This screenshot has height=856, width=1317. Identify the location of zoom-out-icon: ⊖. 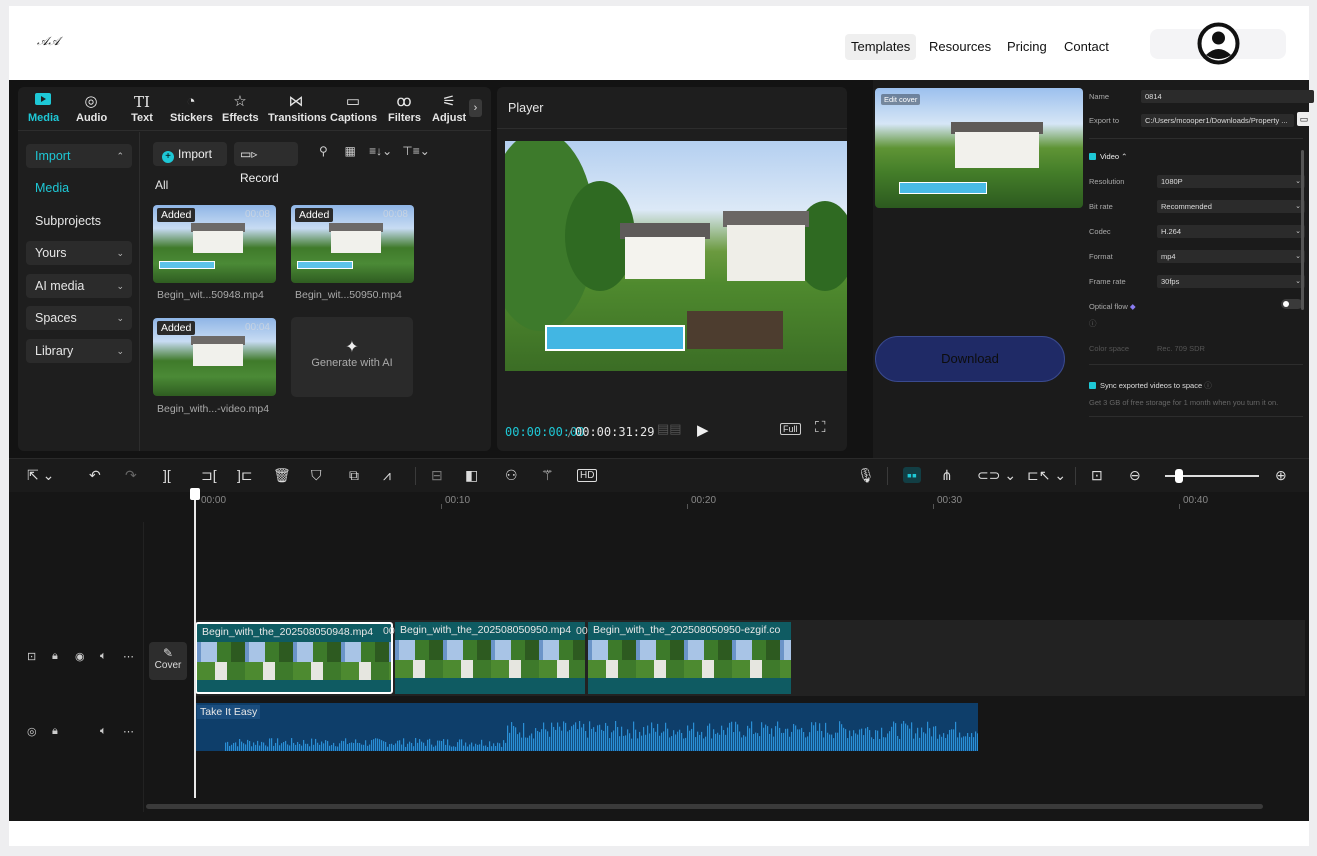
(1135, 475).